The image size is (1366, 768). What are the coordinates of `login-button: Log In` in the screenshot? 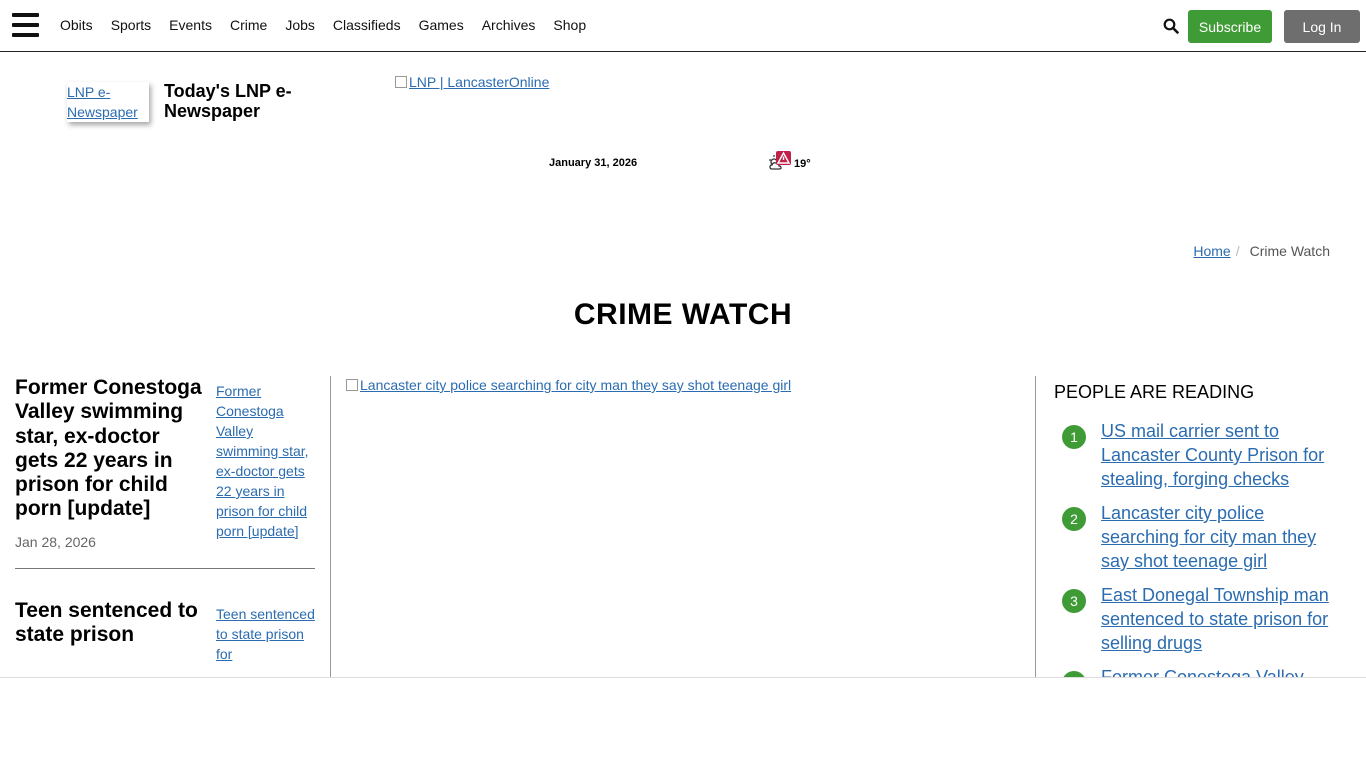 It's located at (1322, 26).